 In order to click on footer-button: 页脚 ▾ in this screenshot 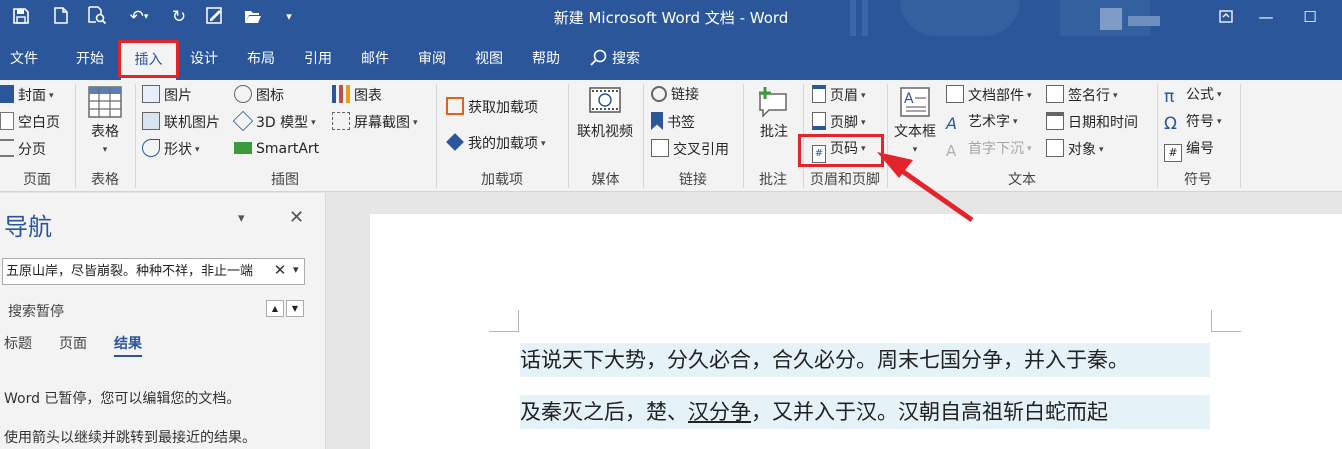, I will do `click(839, 122)`.